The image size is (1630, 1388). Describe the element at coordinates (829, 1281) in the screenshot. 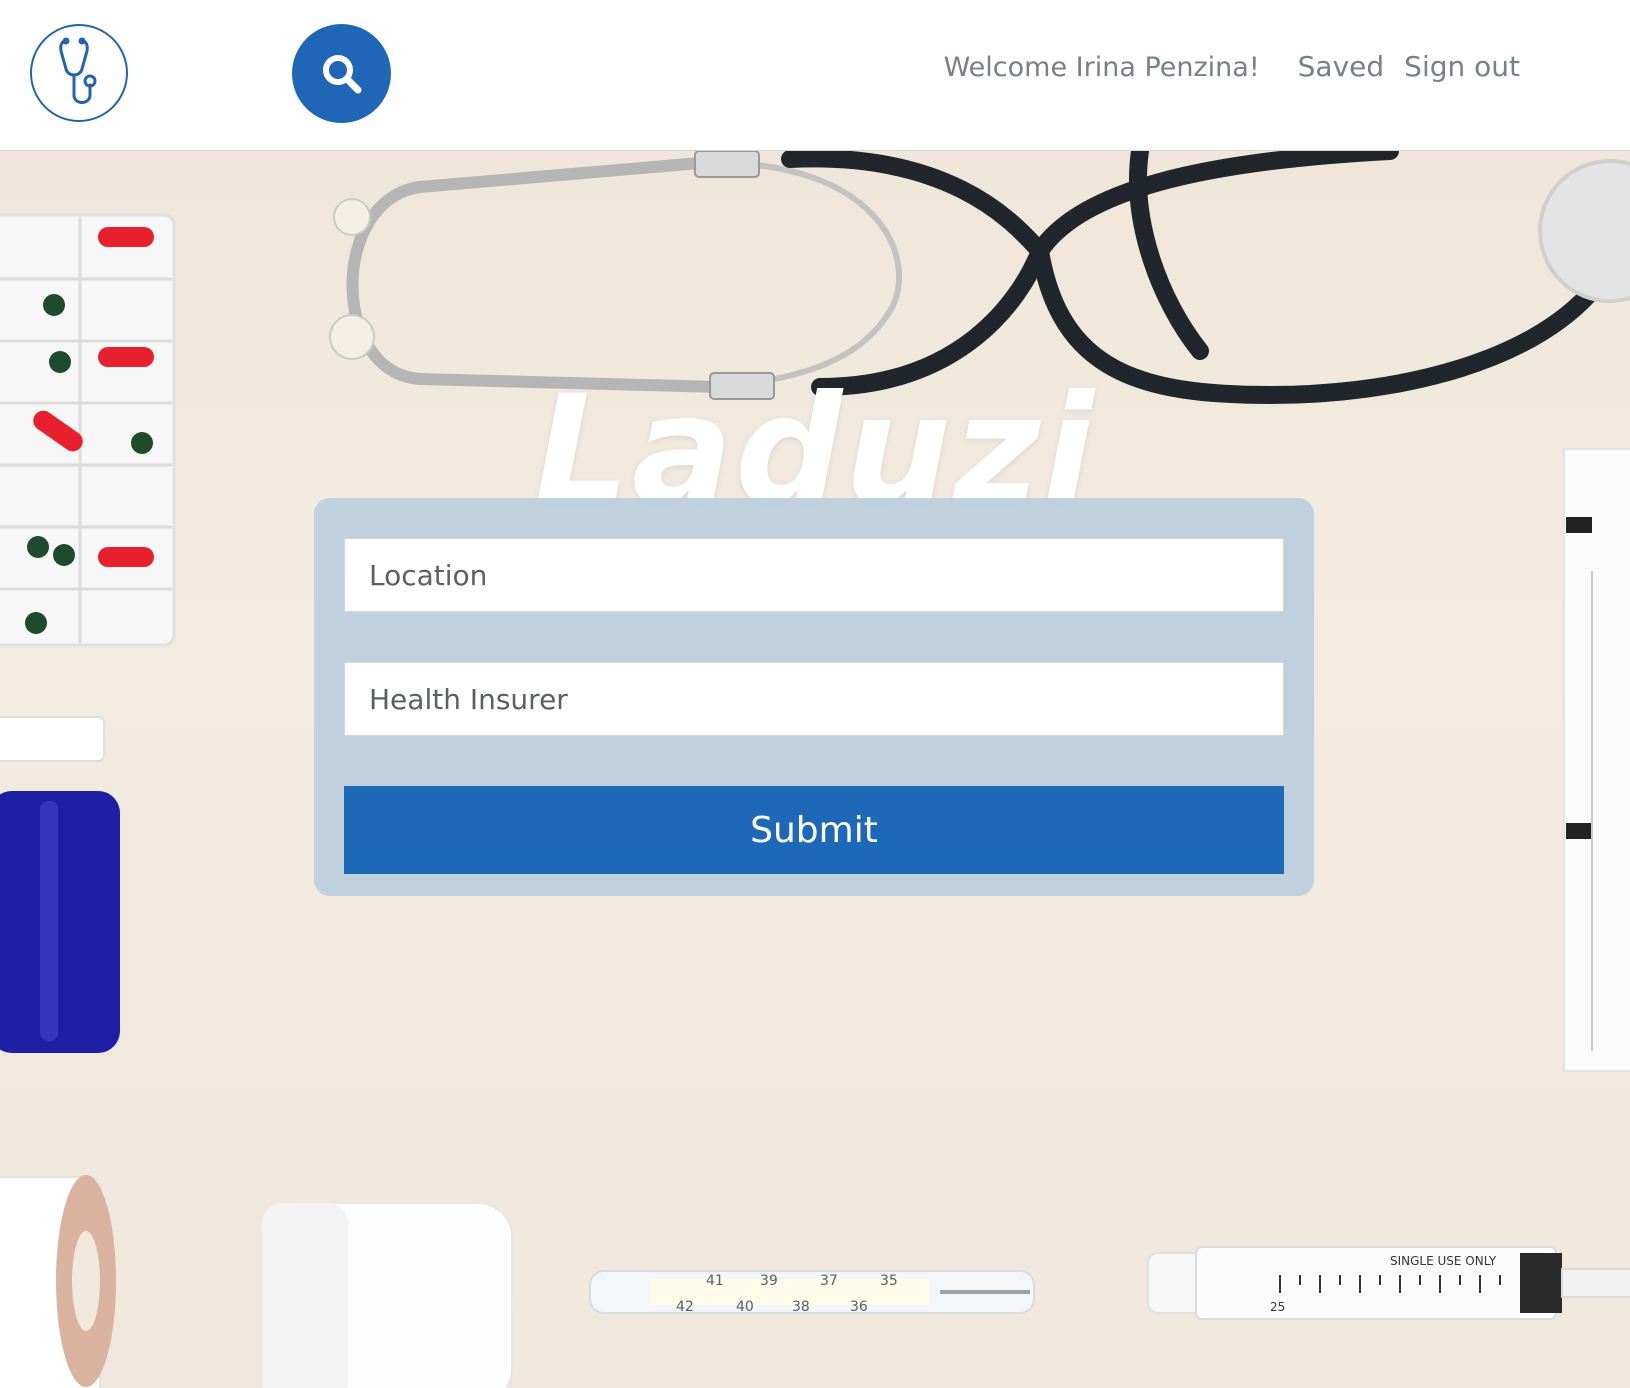

I see `thermometer-label-37: 37` at that location.